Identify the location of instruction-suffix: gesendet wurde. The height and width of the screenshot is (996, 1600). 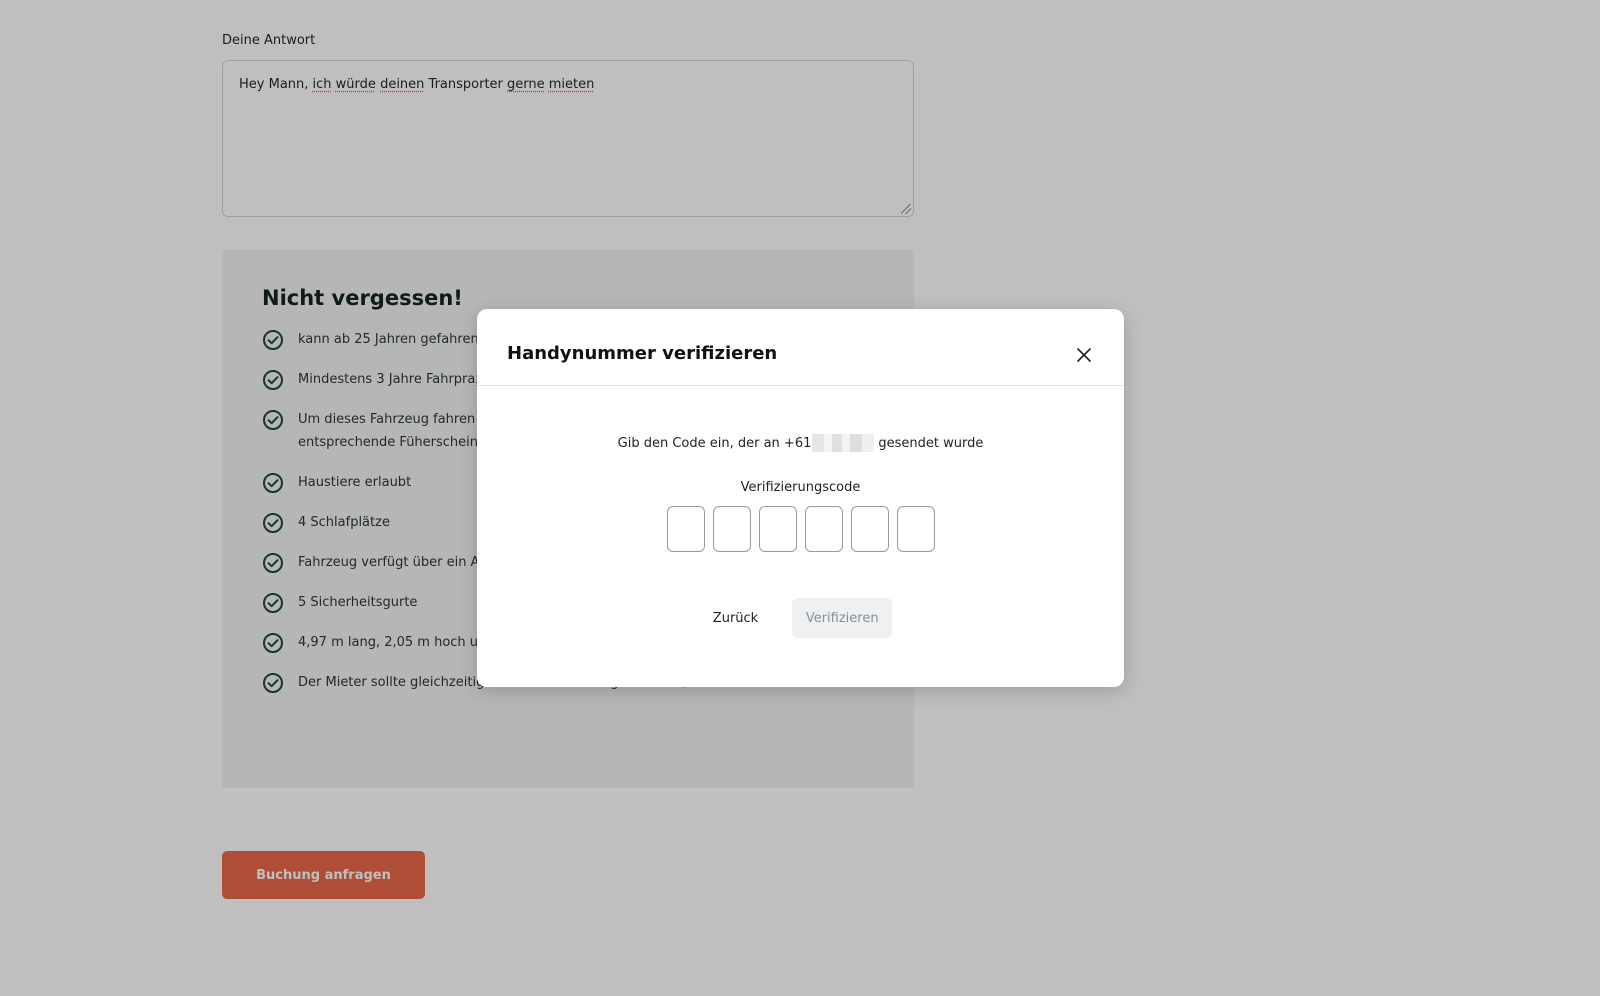
(931, 443).